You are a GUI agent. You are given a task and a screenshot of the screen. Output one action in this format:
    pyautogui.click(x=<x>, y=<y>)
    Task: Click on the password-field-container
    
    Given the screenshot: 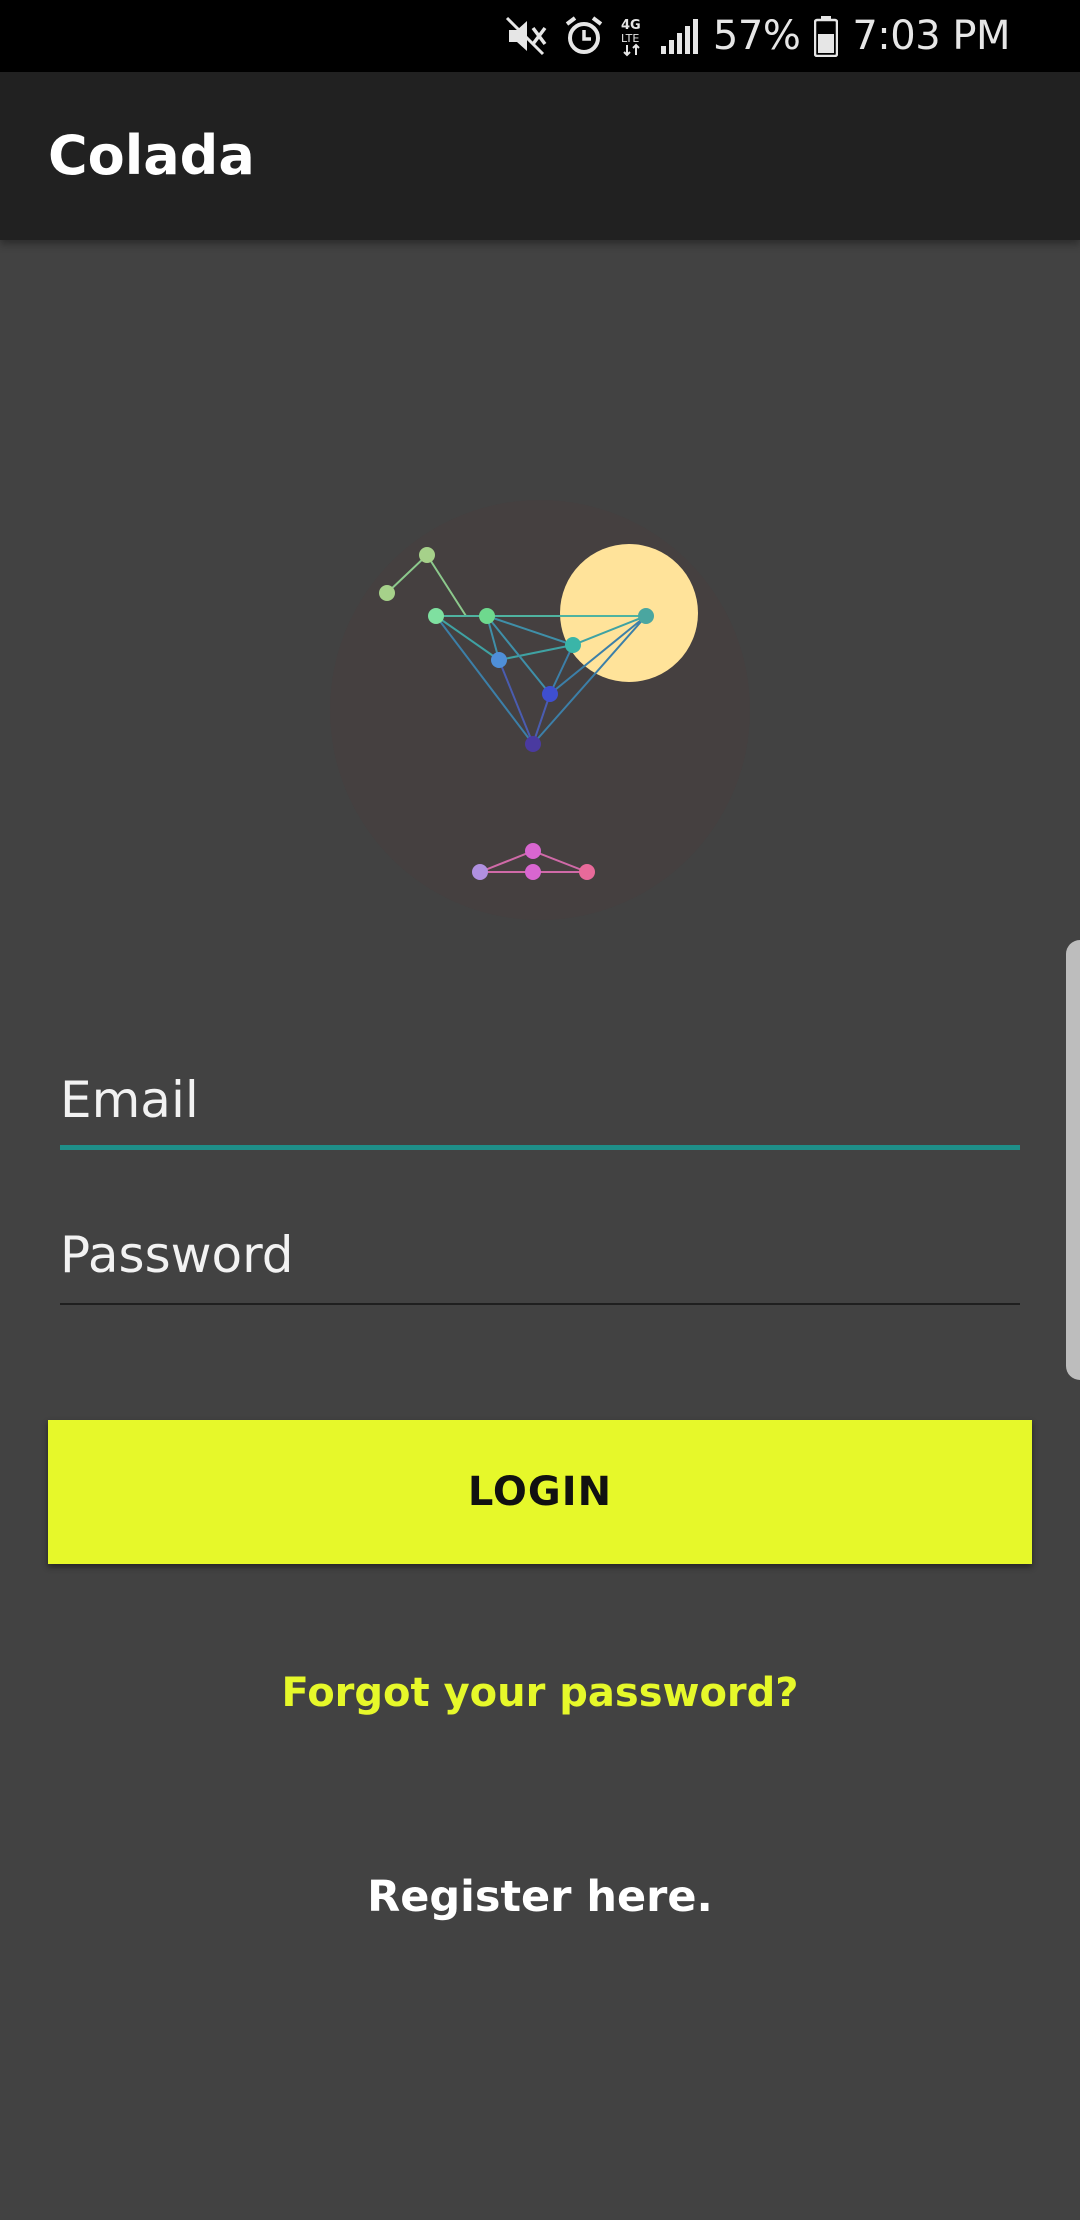 What is the action you would take?
    pyautogui.click(x=540, y=1260)
    